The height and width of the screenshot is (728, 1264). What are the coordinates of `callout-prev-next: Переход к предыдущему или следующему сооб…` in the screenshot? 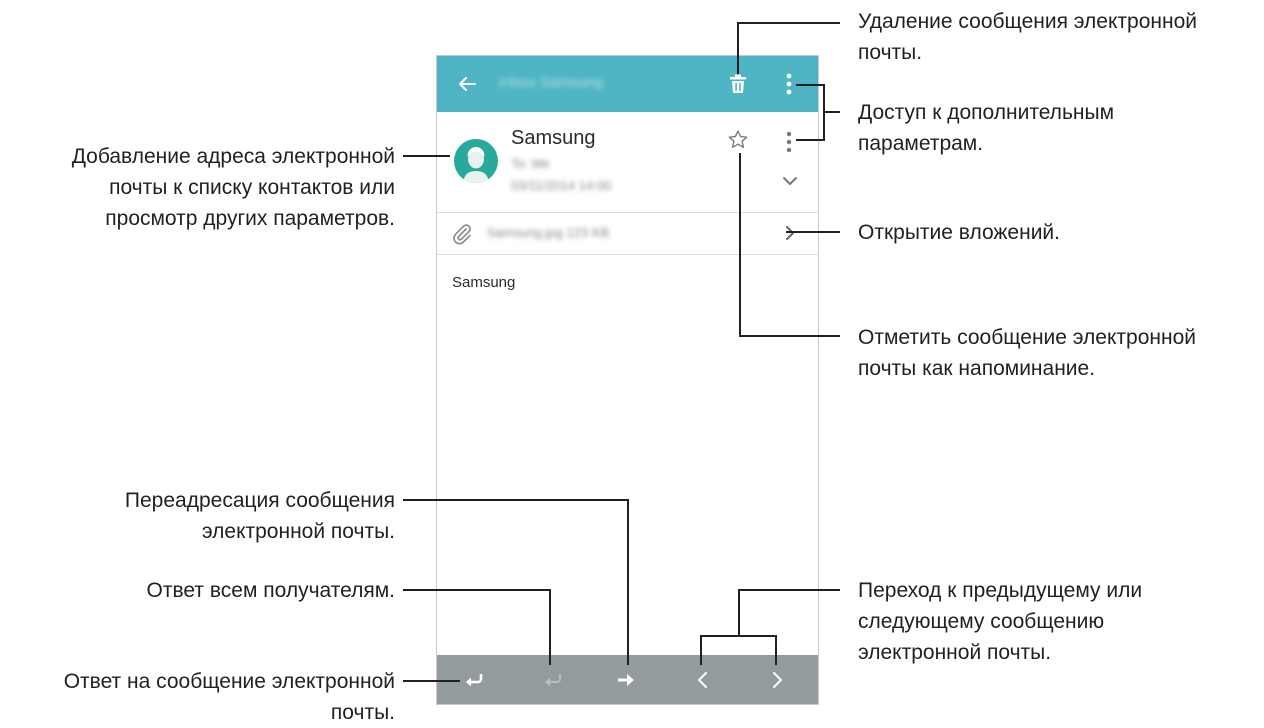 It's located at (1000, 621).